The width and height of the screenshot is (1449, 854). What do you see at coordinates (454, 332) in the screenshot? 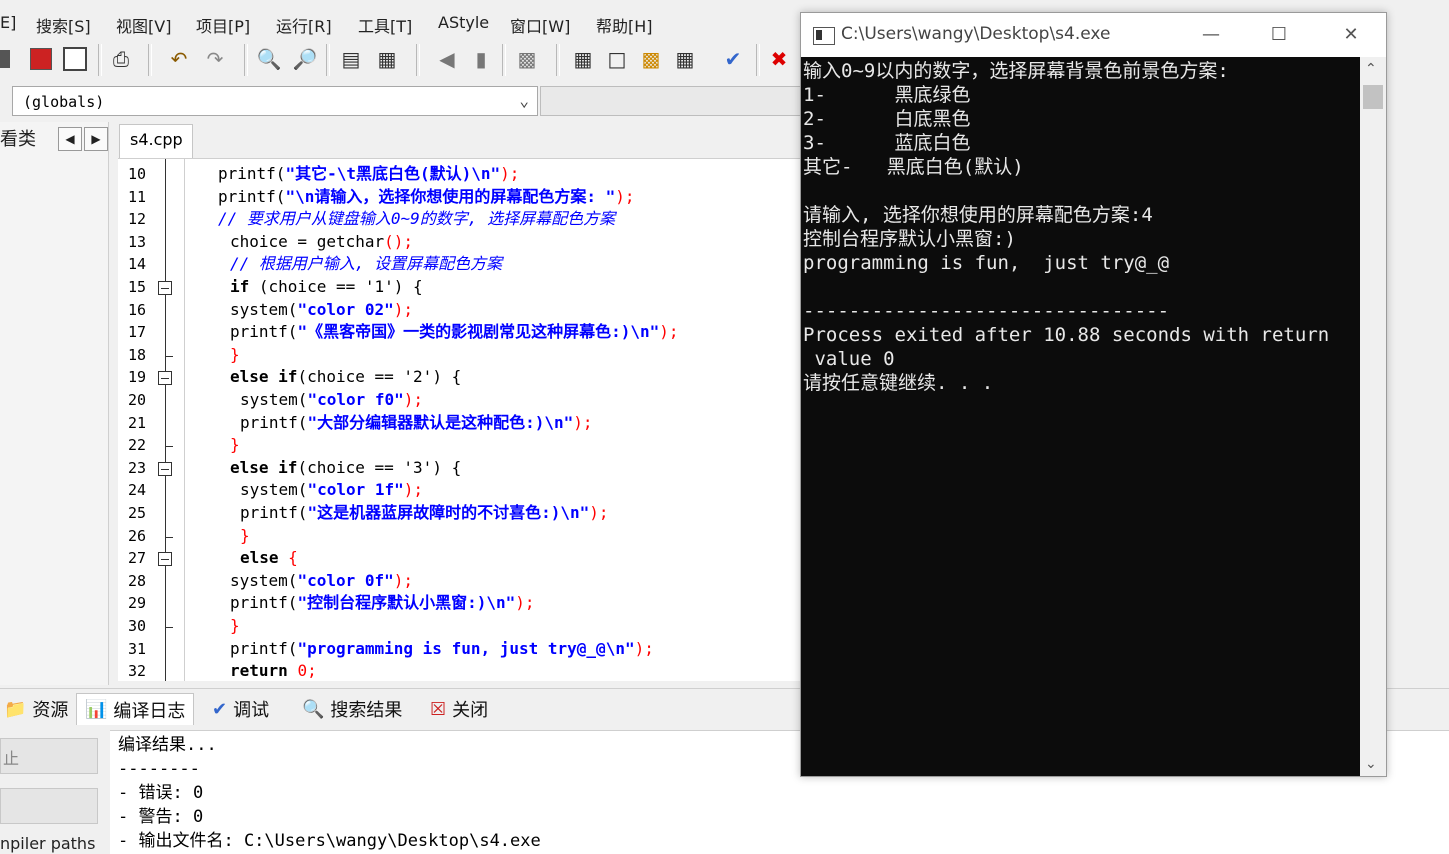
I see `code-line: printf("《黑客帝国》一类的影视剧常见这种屏幕色:)\n");` at bounding box center [454, 332].